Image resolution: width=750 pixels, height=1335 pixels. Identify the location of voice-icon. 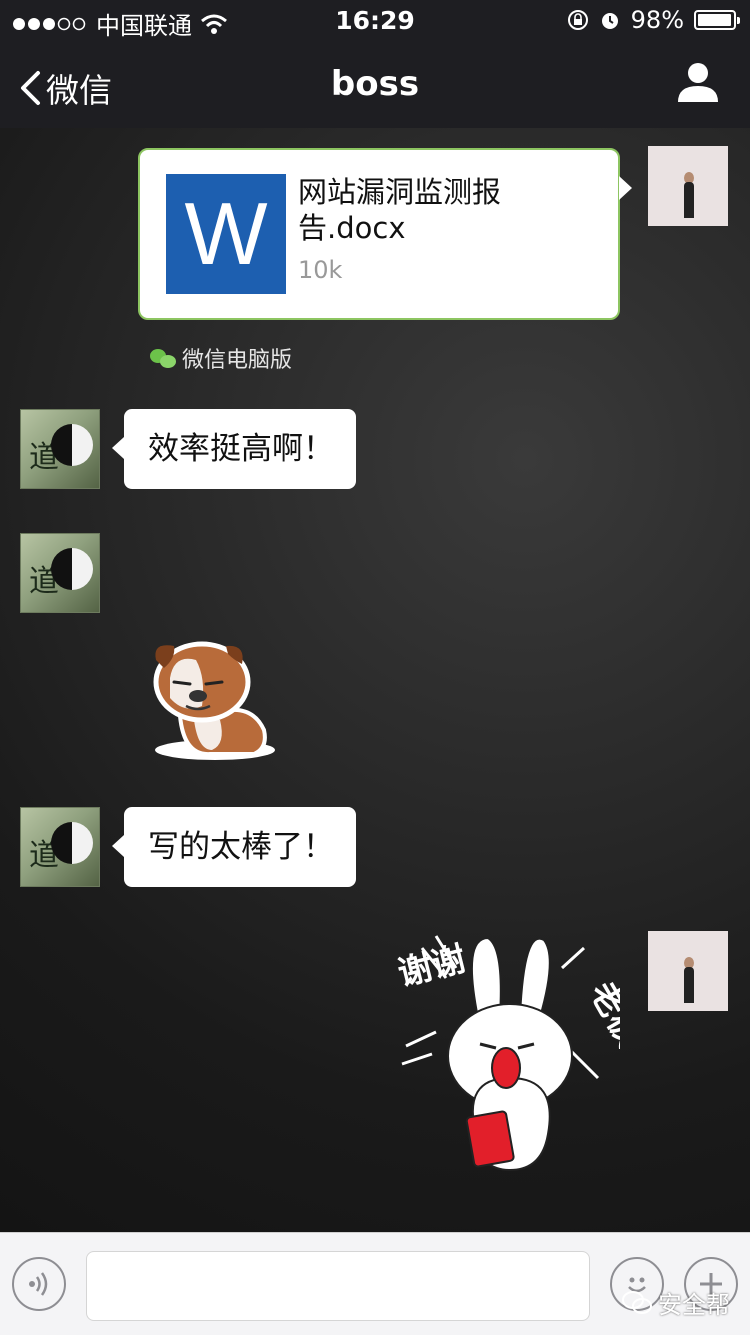
(38, 1284).